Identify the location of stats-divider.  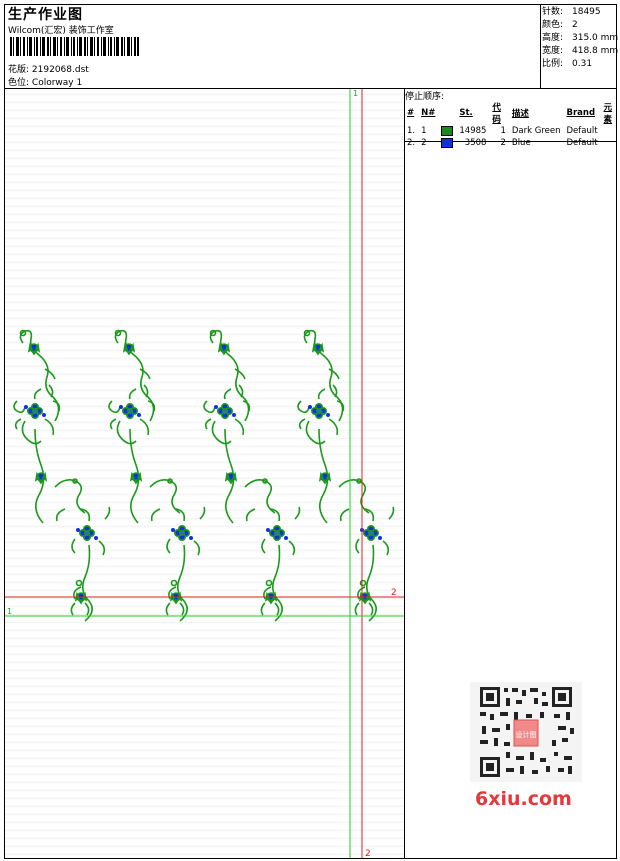
(540, 46).